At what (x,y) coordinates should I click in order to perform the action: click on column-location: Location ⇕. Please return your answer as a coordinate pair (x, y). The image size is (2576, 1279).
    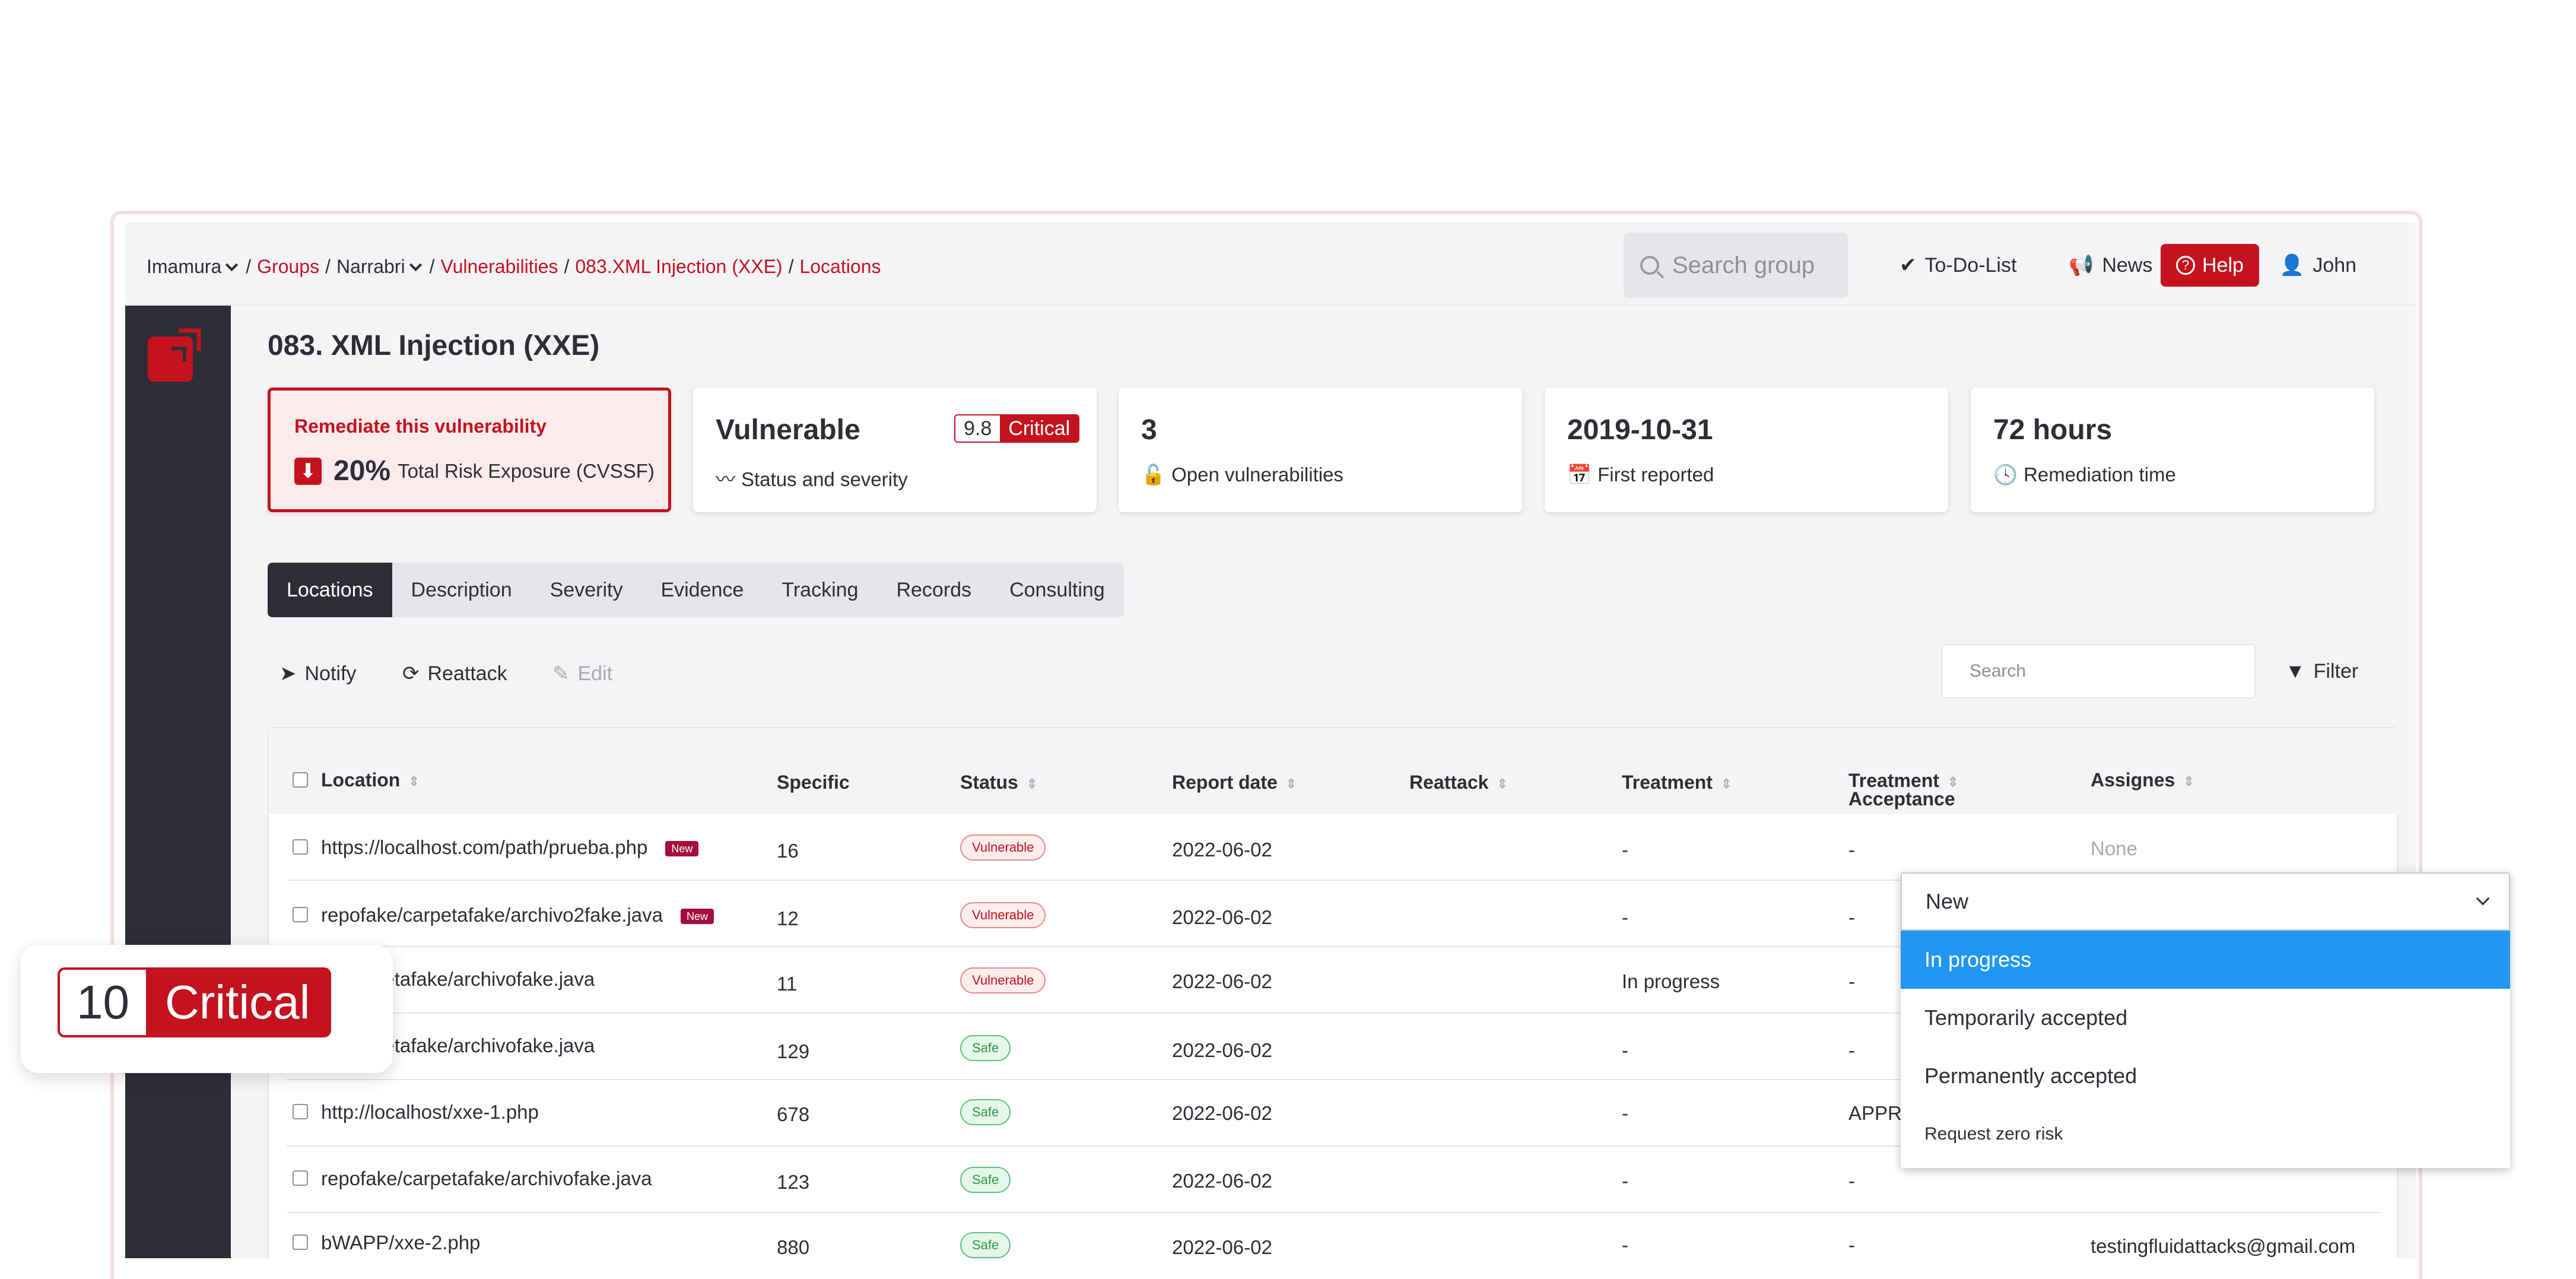
    Looking at the image, I should click on (370, 781).